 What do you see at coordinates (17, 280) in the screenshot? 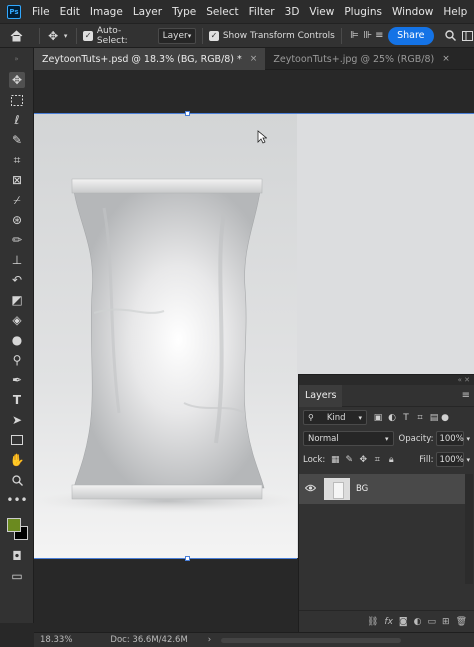
I see `history-brush-icon: ↶` at bounding box center [17, 280].